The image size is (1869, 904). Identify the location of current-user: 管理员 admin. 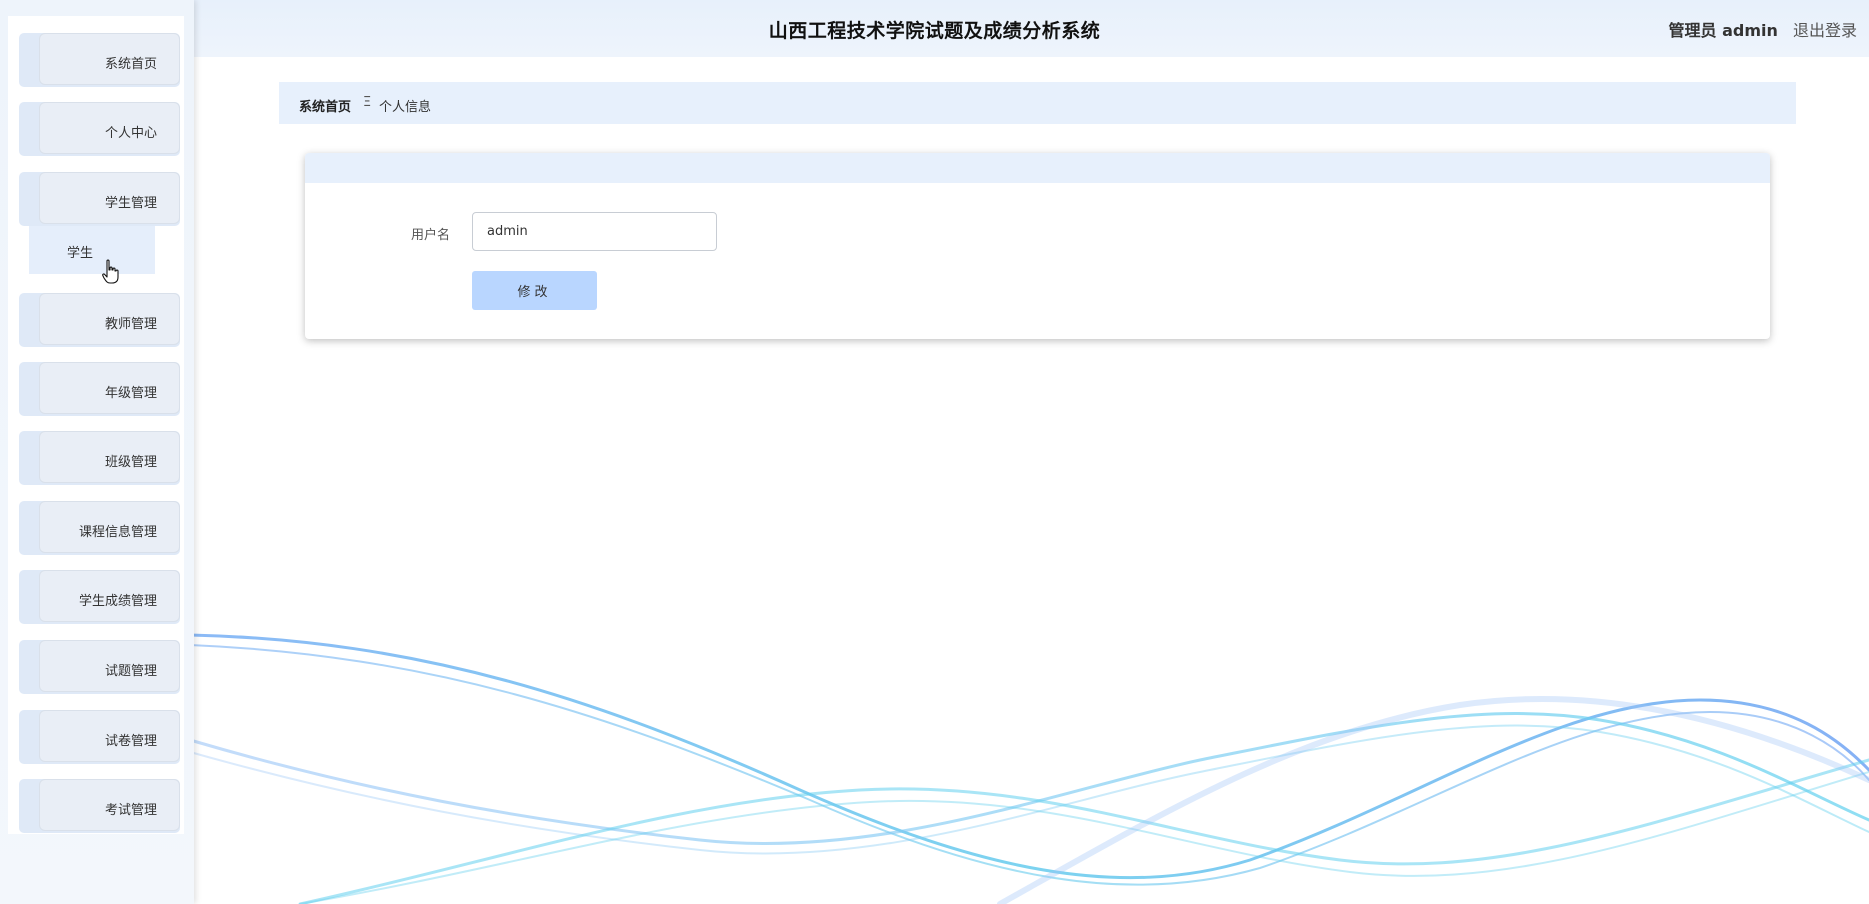
(1723, 30).